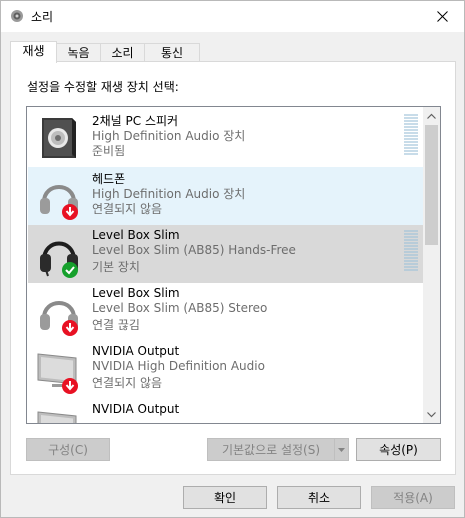 This screenshot has width=465, height=518. What do you see at coordinates (68, 449) in the screenshot?
I see `configure-button: 구성(C)` at bounding box center [68, 449].